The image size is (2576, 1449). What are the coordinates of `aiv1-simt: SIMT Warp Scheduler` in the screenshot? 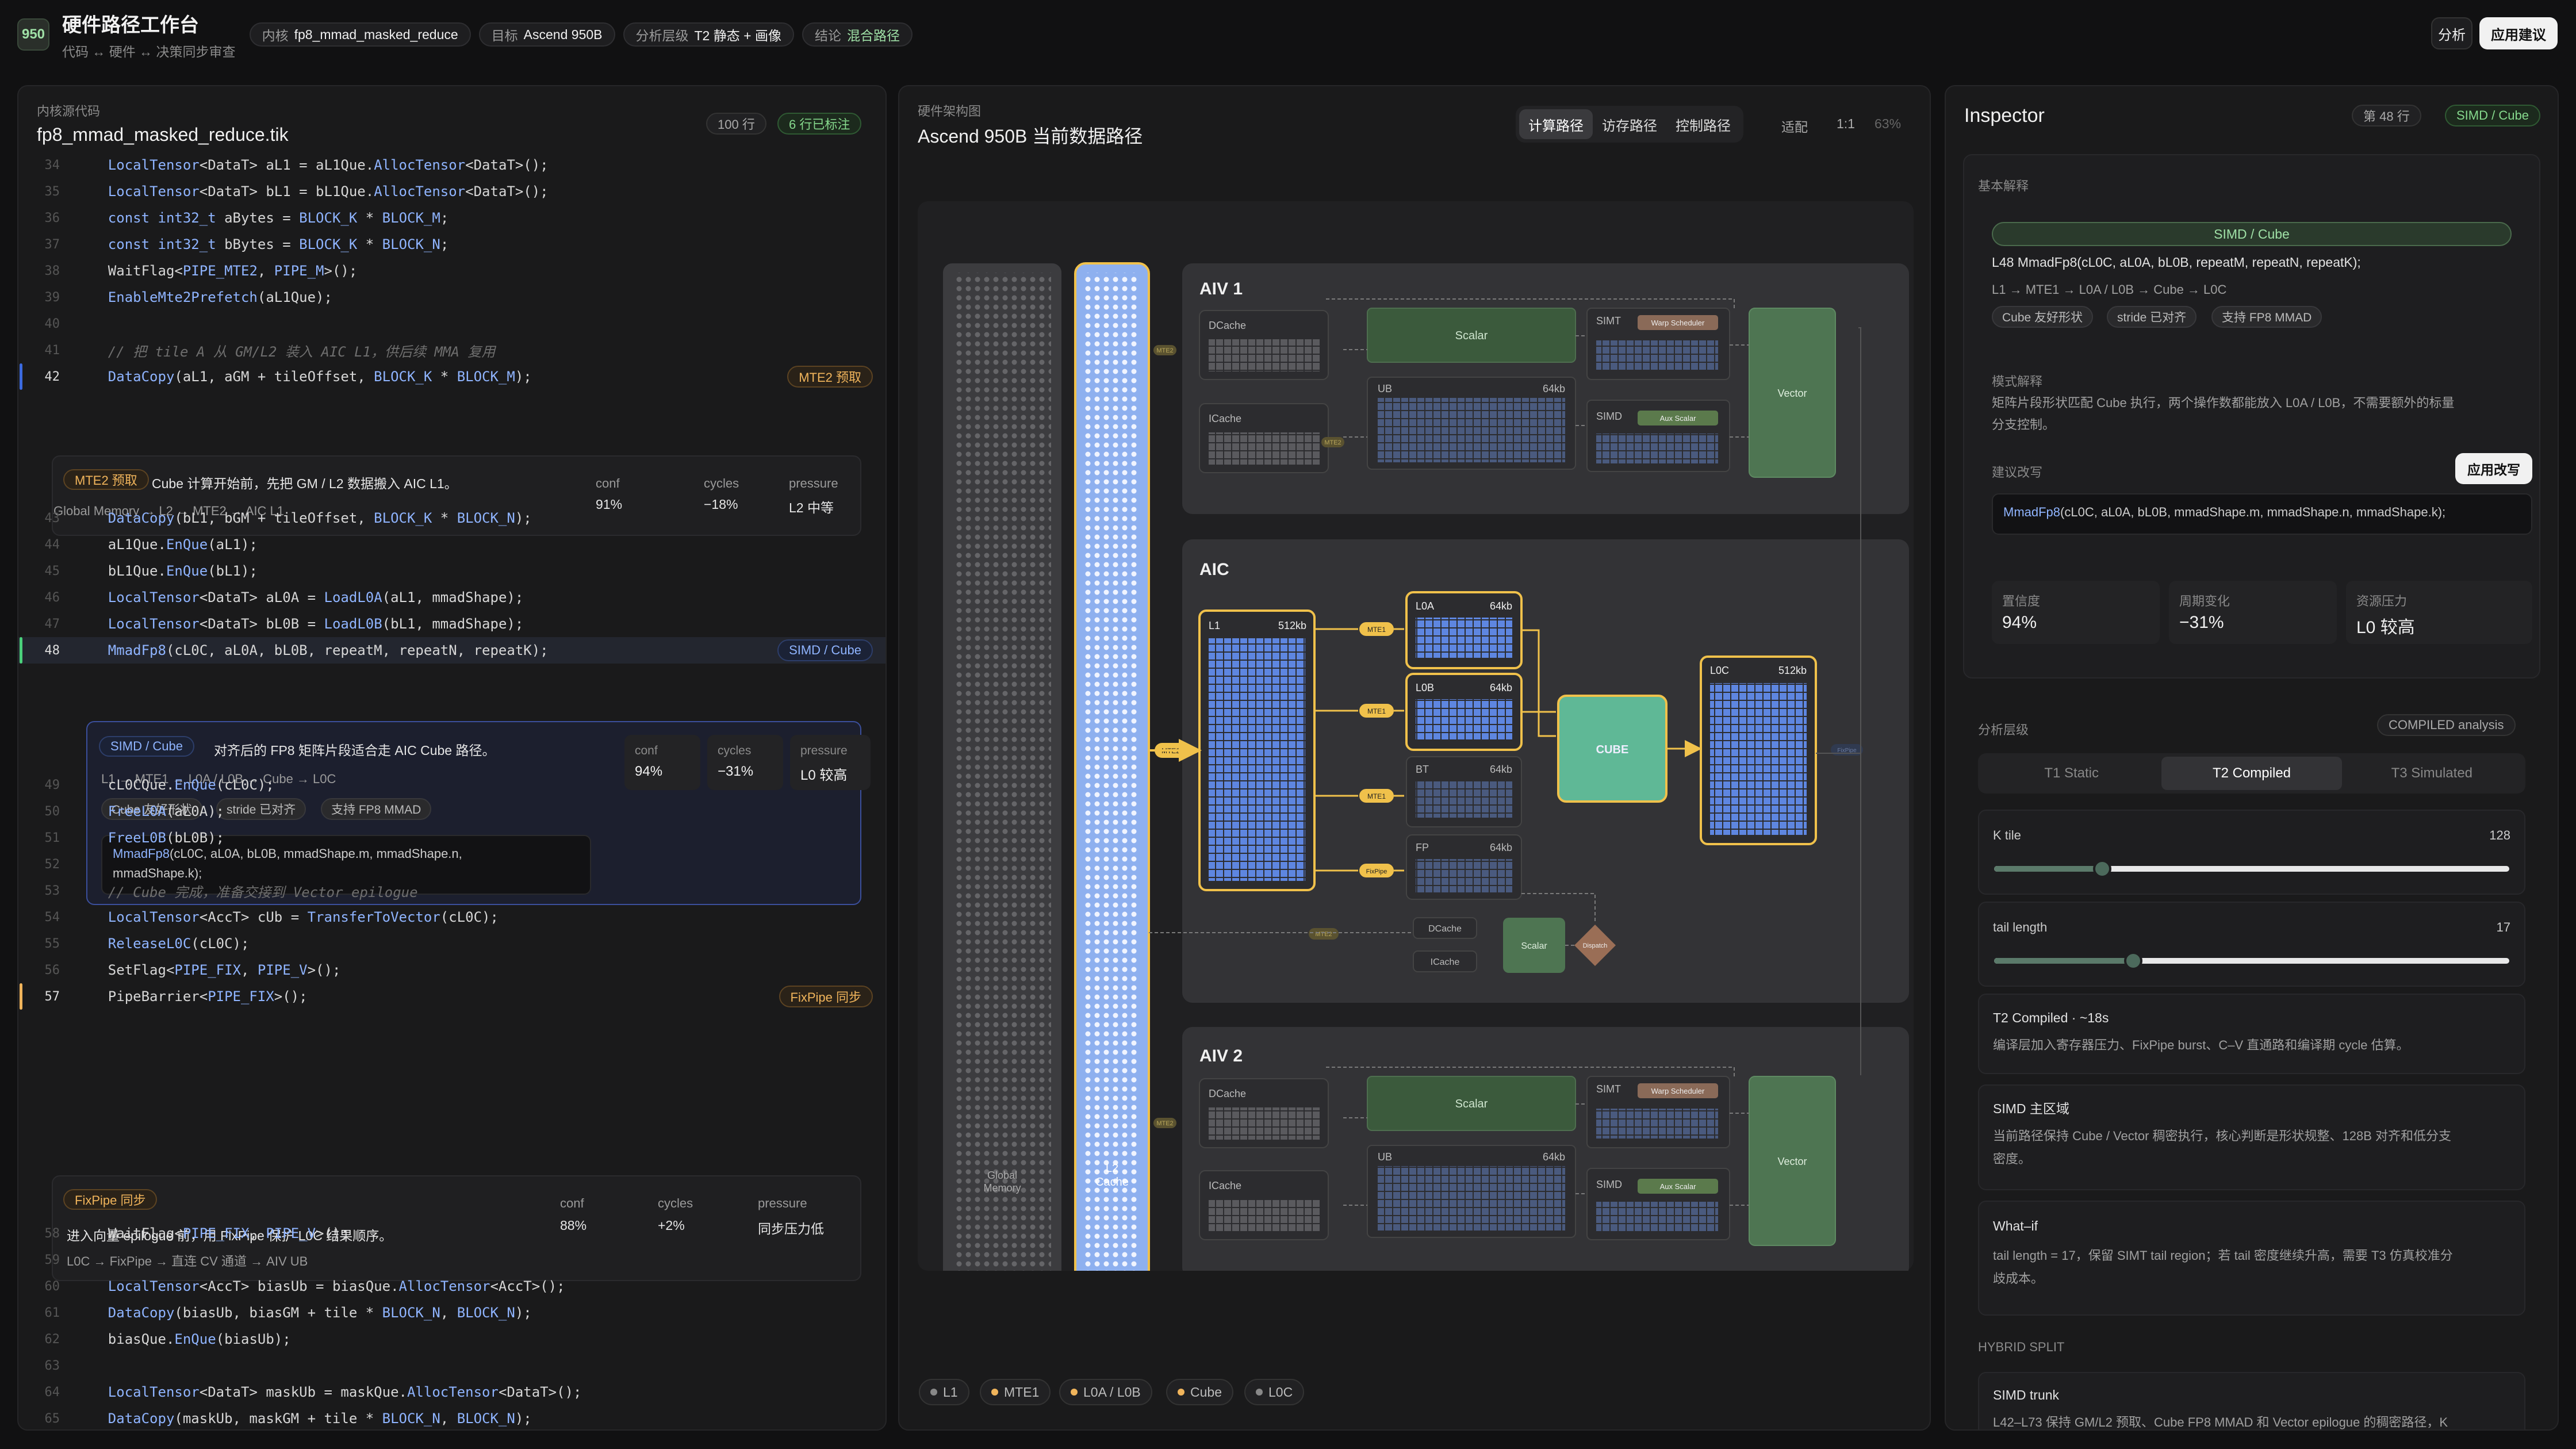 It's located at (1658, 344).